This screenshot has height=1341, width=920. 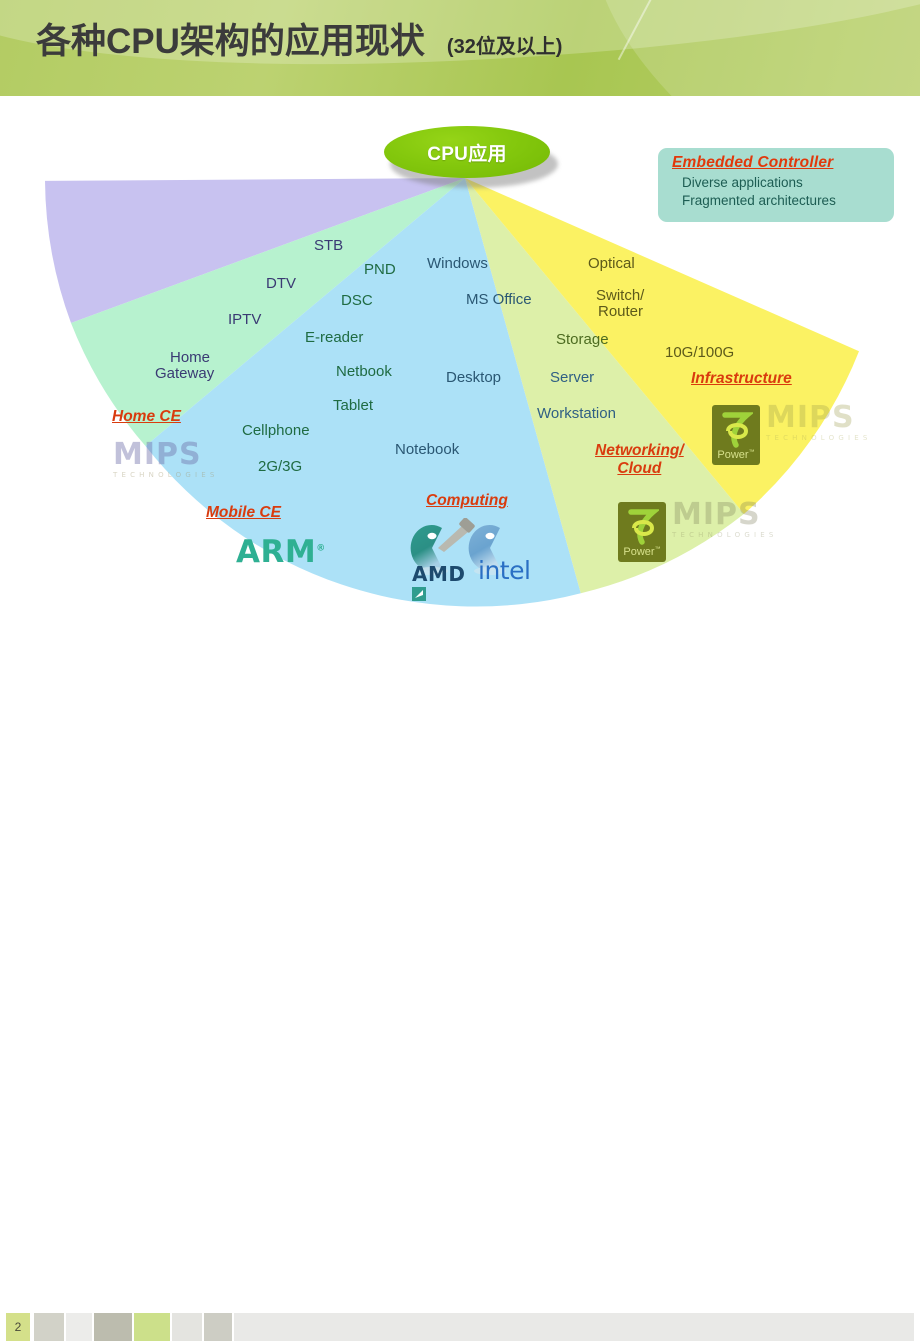 I want to click on label-workstation: Workstation, so click(x=576, y=414).